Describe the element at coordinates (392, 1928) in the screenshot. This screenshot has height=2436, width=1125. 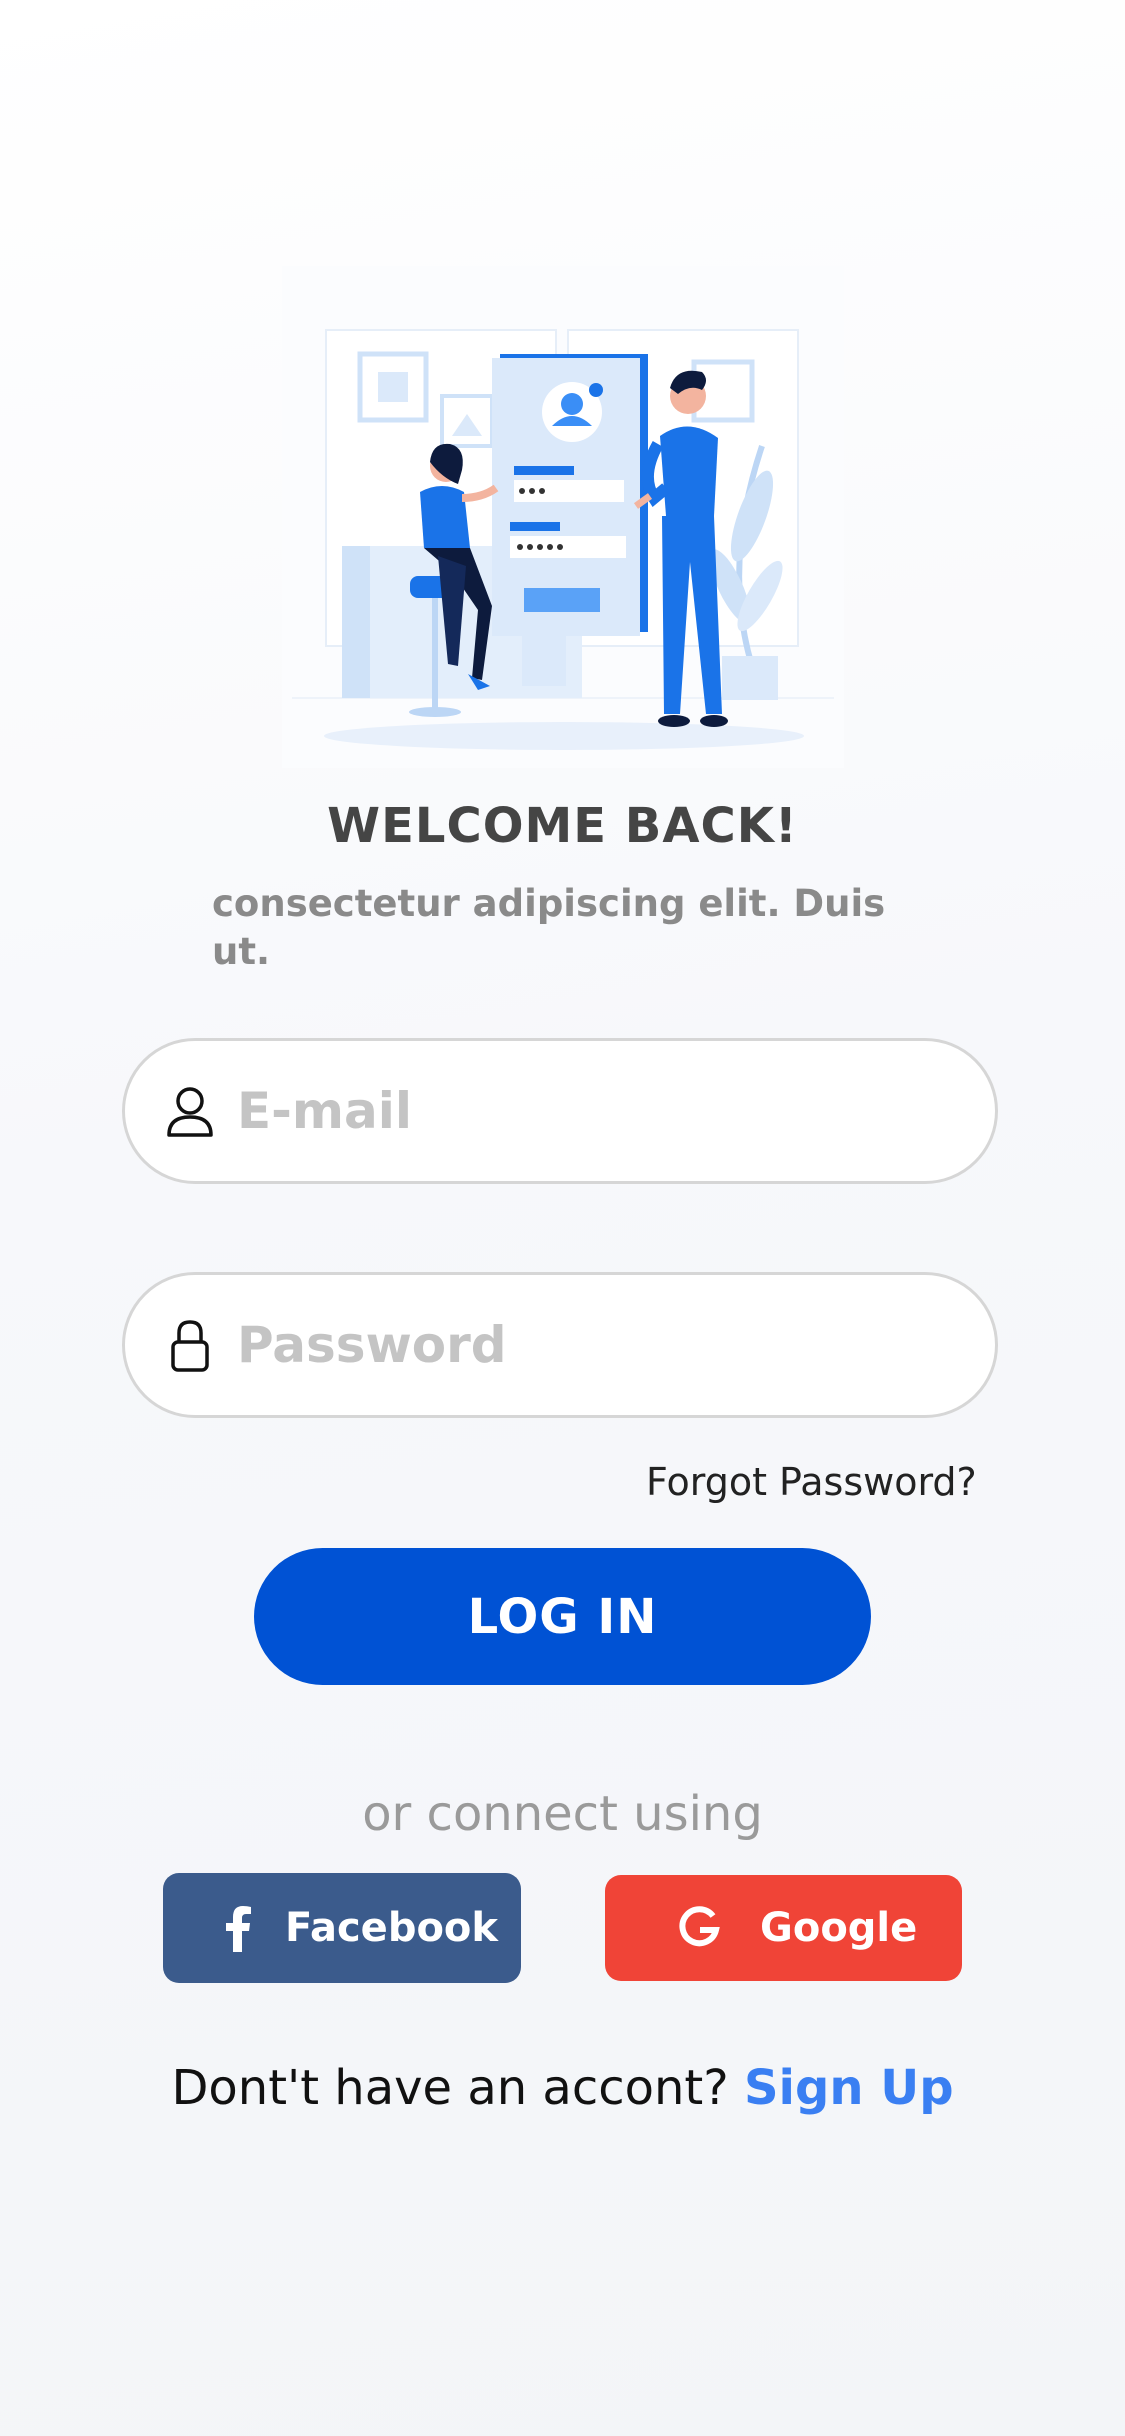
I see `facebook-label: Facebook` at that location.